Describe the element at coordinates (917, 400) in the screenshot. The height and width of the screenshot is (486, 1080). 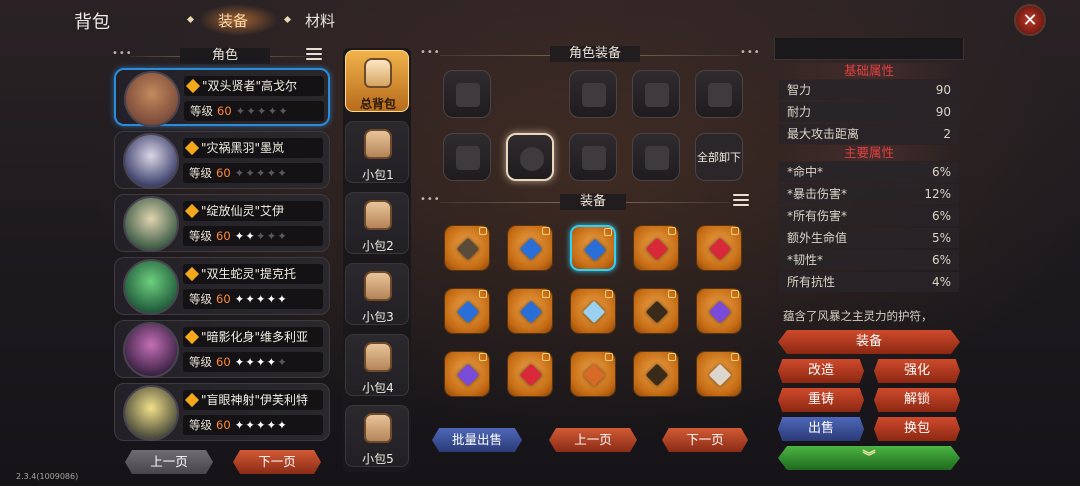
I see `unlock-button: 解锁` at that location.